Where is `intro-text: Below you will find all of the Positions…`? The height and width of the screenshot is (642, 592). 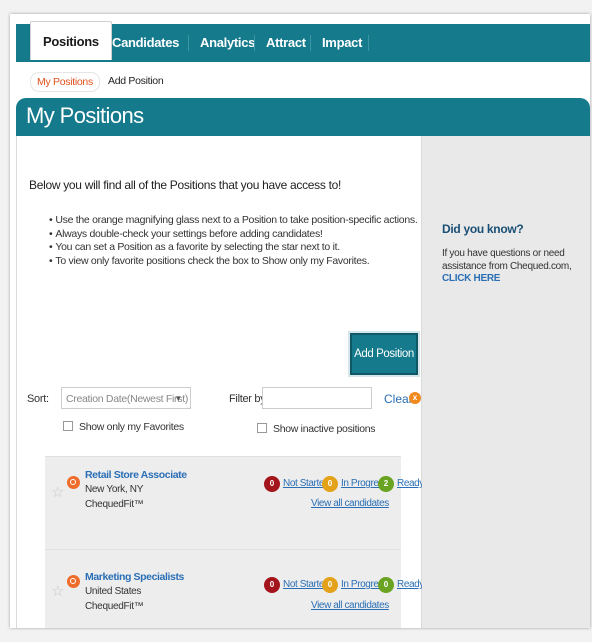 intro-text: Below you will find all of the Positions… is located at coordinates (185, 185).